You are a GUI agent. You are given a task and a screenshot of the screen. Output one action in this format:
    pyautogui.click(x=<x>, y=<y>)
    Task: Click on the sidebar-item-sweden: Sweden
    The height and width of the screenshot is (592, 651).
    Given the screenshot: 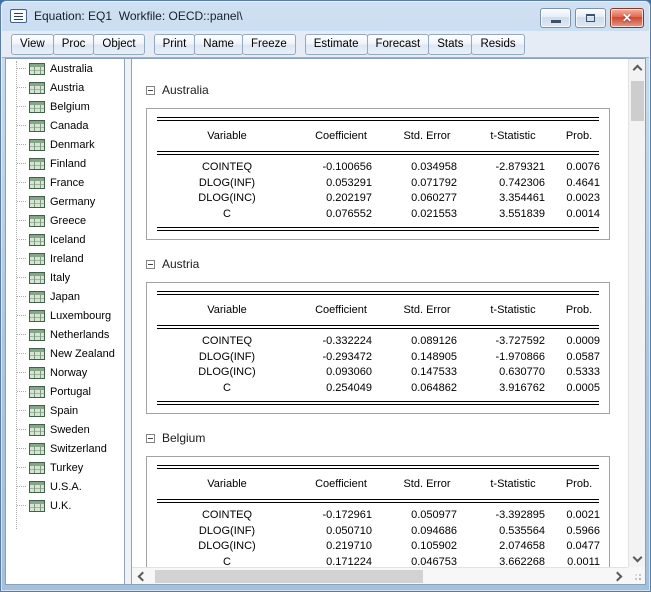 What is the action you would take?
    pyautogui.click(x=65, y=429)
    